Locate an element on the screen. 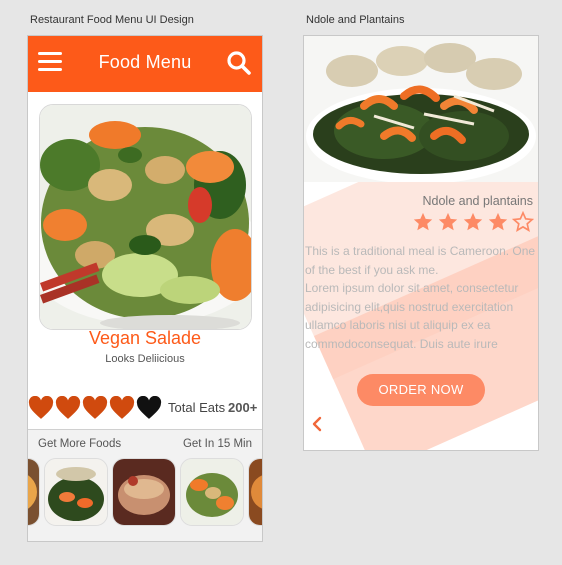  food-thumbnails is located at coordinates (145, 492).